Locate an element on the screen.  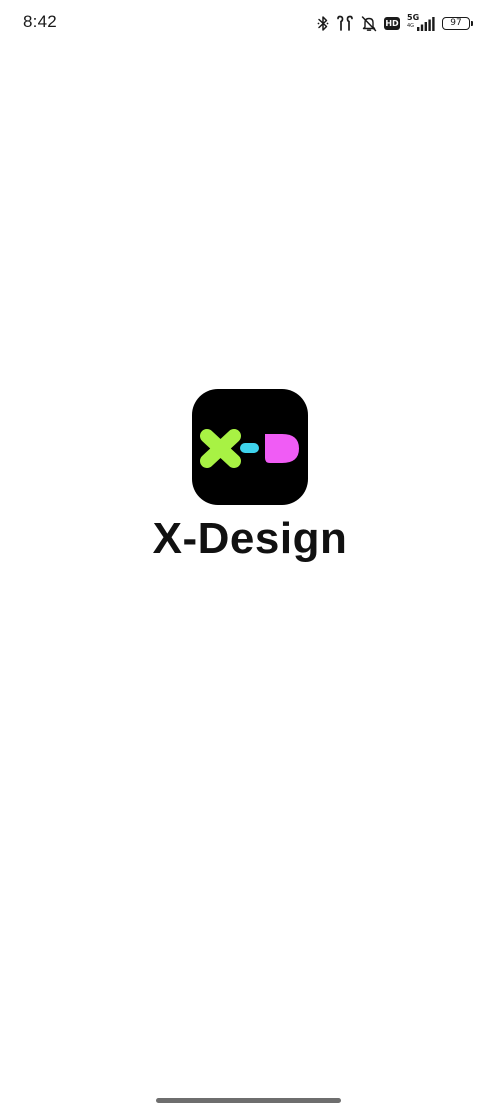
app-logo is located at coordinates (250, 447).